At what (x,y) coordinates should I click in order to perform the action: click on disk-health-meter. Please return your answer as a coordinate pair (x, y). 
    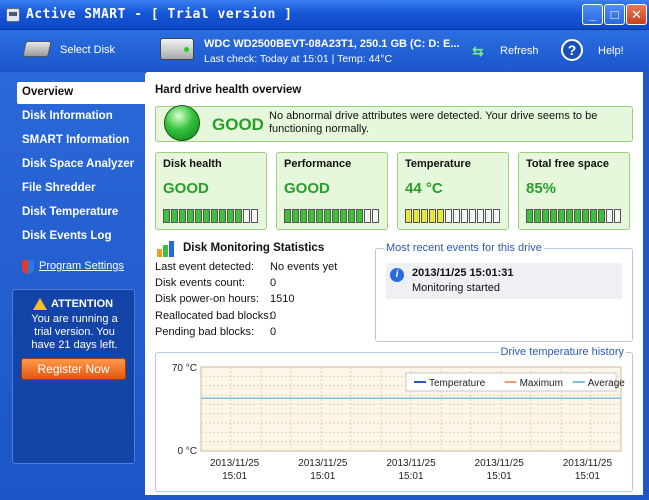
    Looking at the image, I should click on (210, 216).